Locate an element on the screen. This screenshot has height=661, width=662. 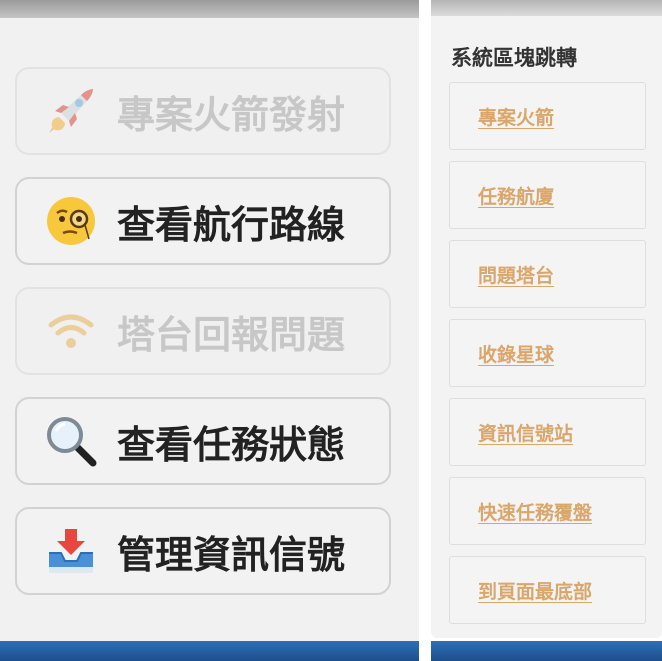
nav-link-label: 收錄星球 is located at coordinates (516, 354).